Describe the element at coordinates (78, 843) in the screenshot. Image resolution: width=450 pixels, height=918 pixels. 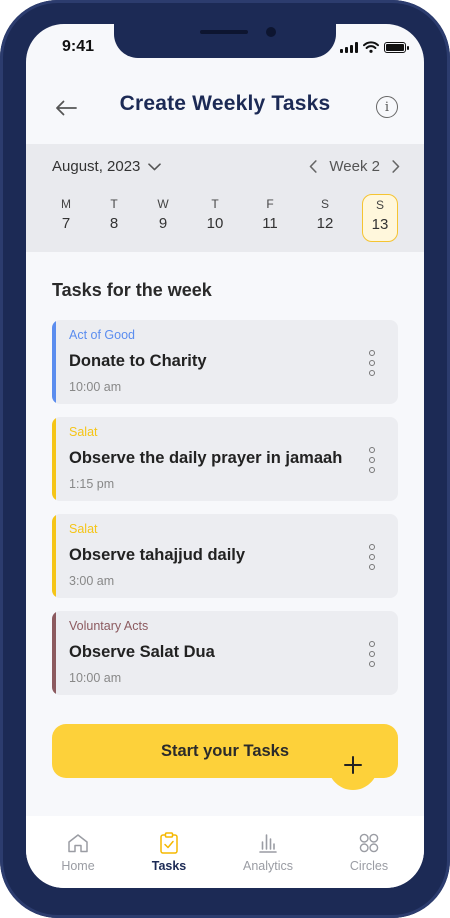
I see `home-icon` at that location.